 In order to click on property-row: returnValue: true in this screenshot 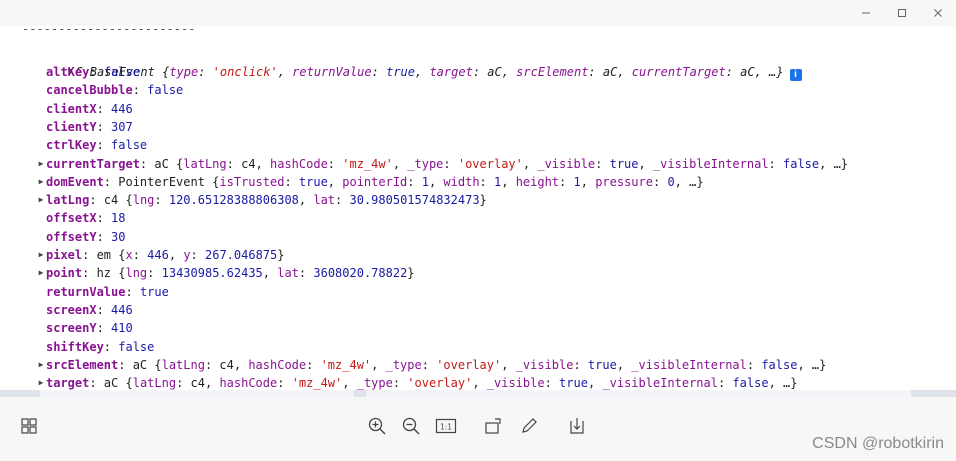, I will do `click(102, 292)`.